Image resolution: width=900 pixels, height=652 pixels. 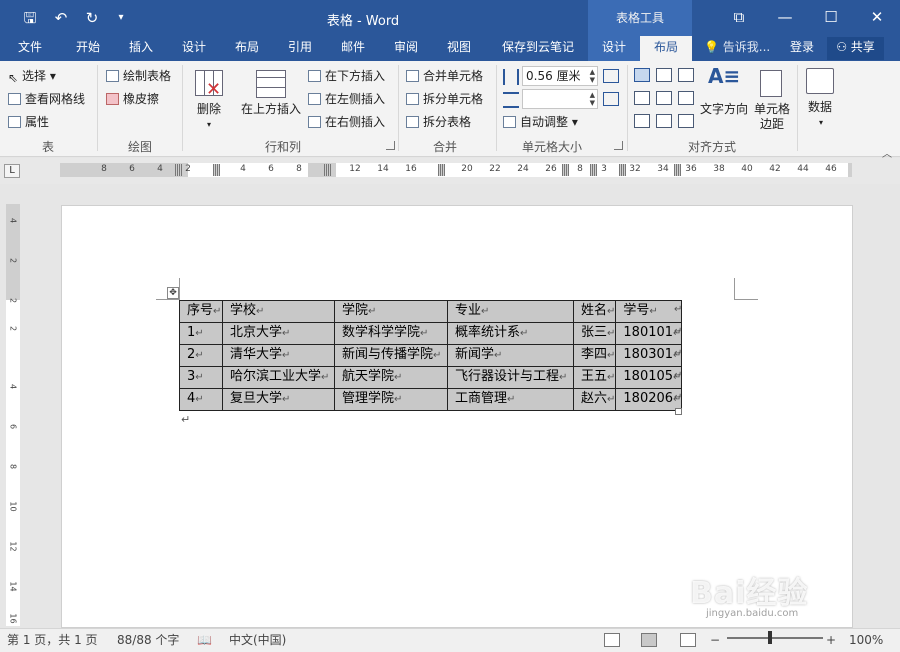 What do you see at coordinates (802, 48) in the screenshot?
I see `login-link: 登录` at bounding box center [802, 48].